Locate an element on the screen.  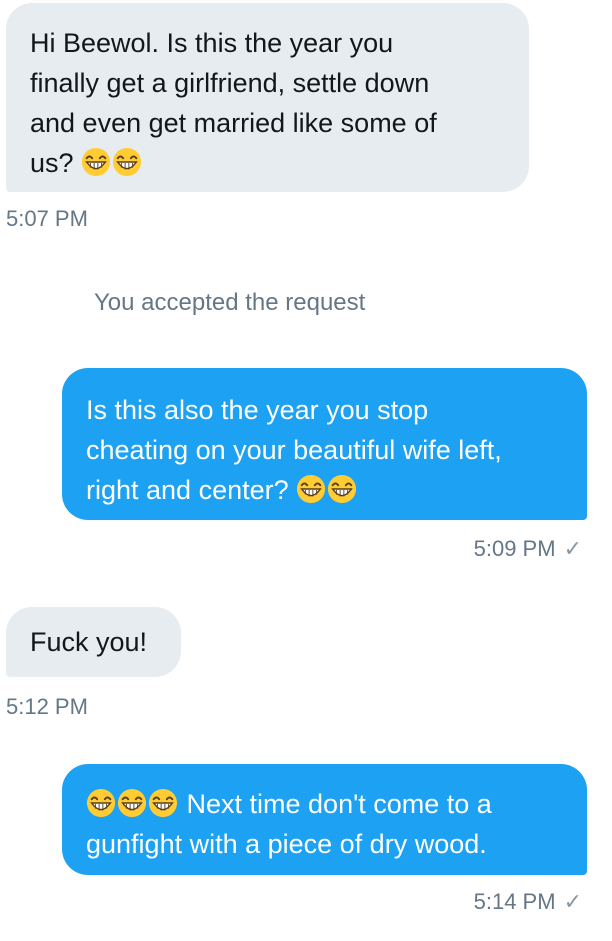
message-line: right and center? is located at coordinates (187, 490).